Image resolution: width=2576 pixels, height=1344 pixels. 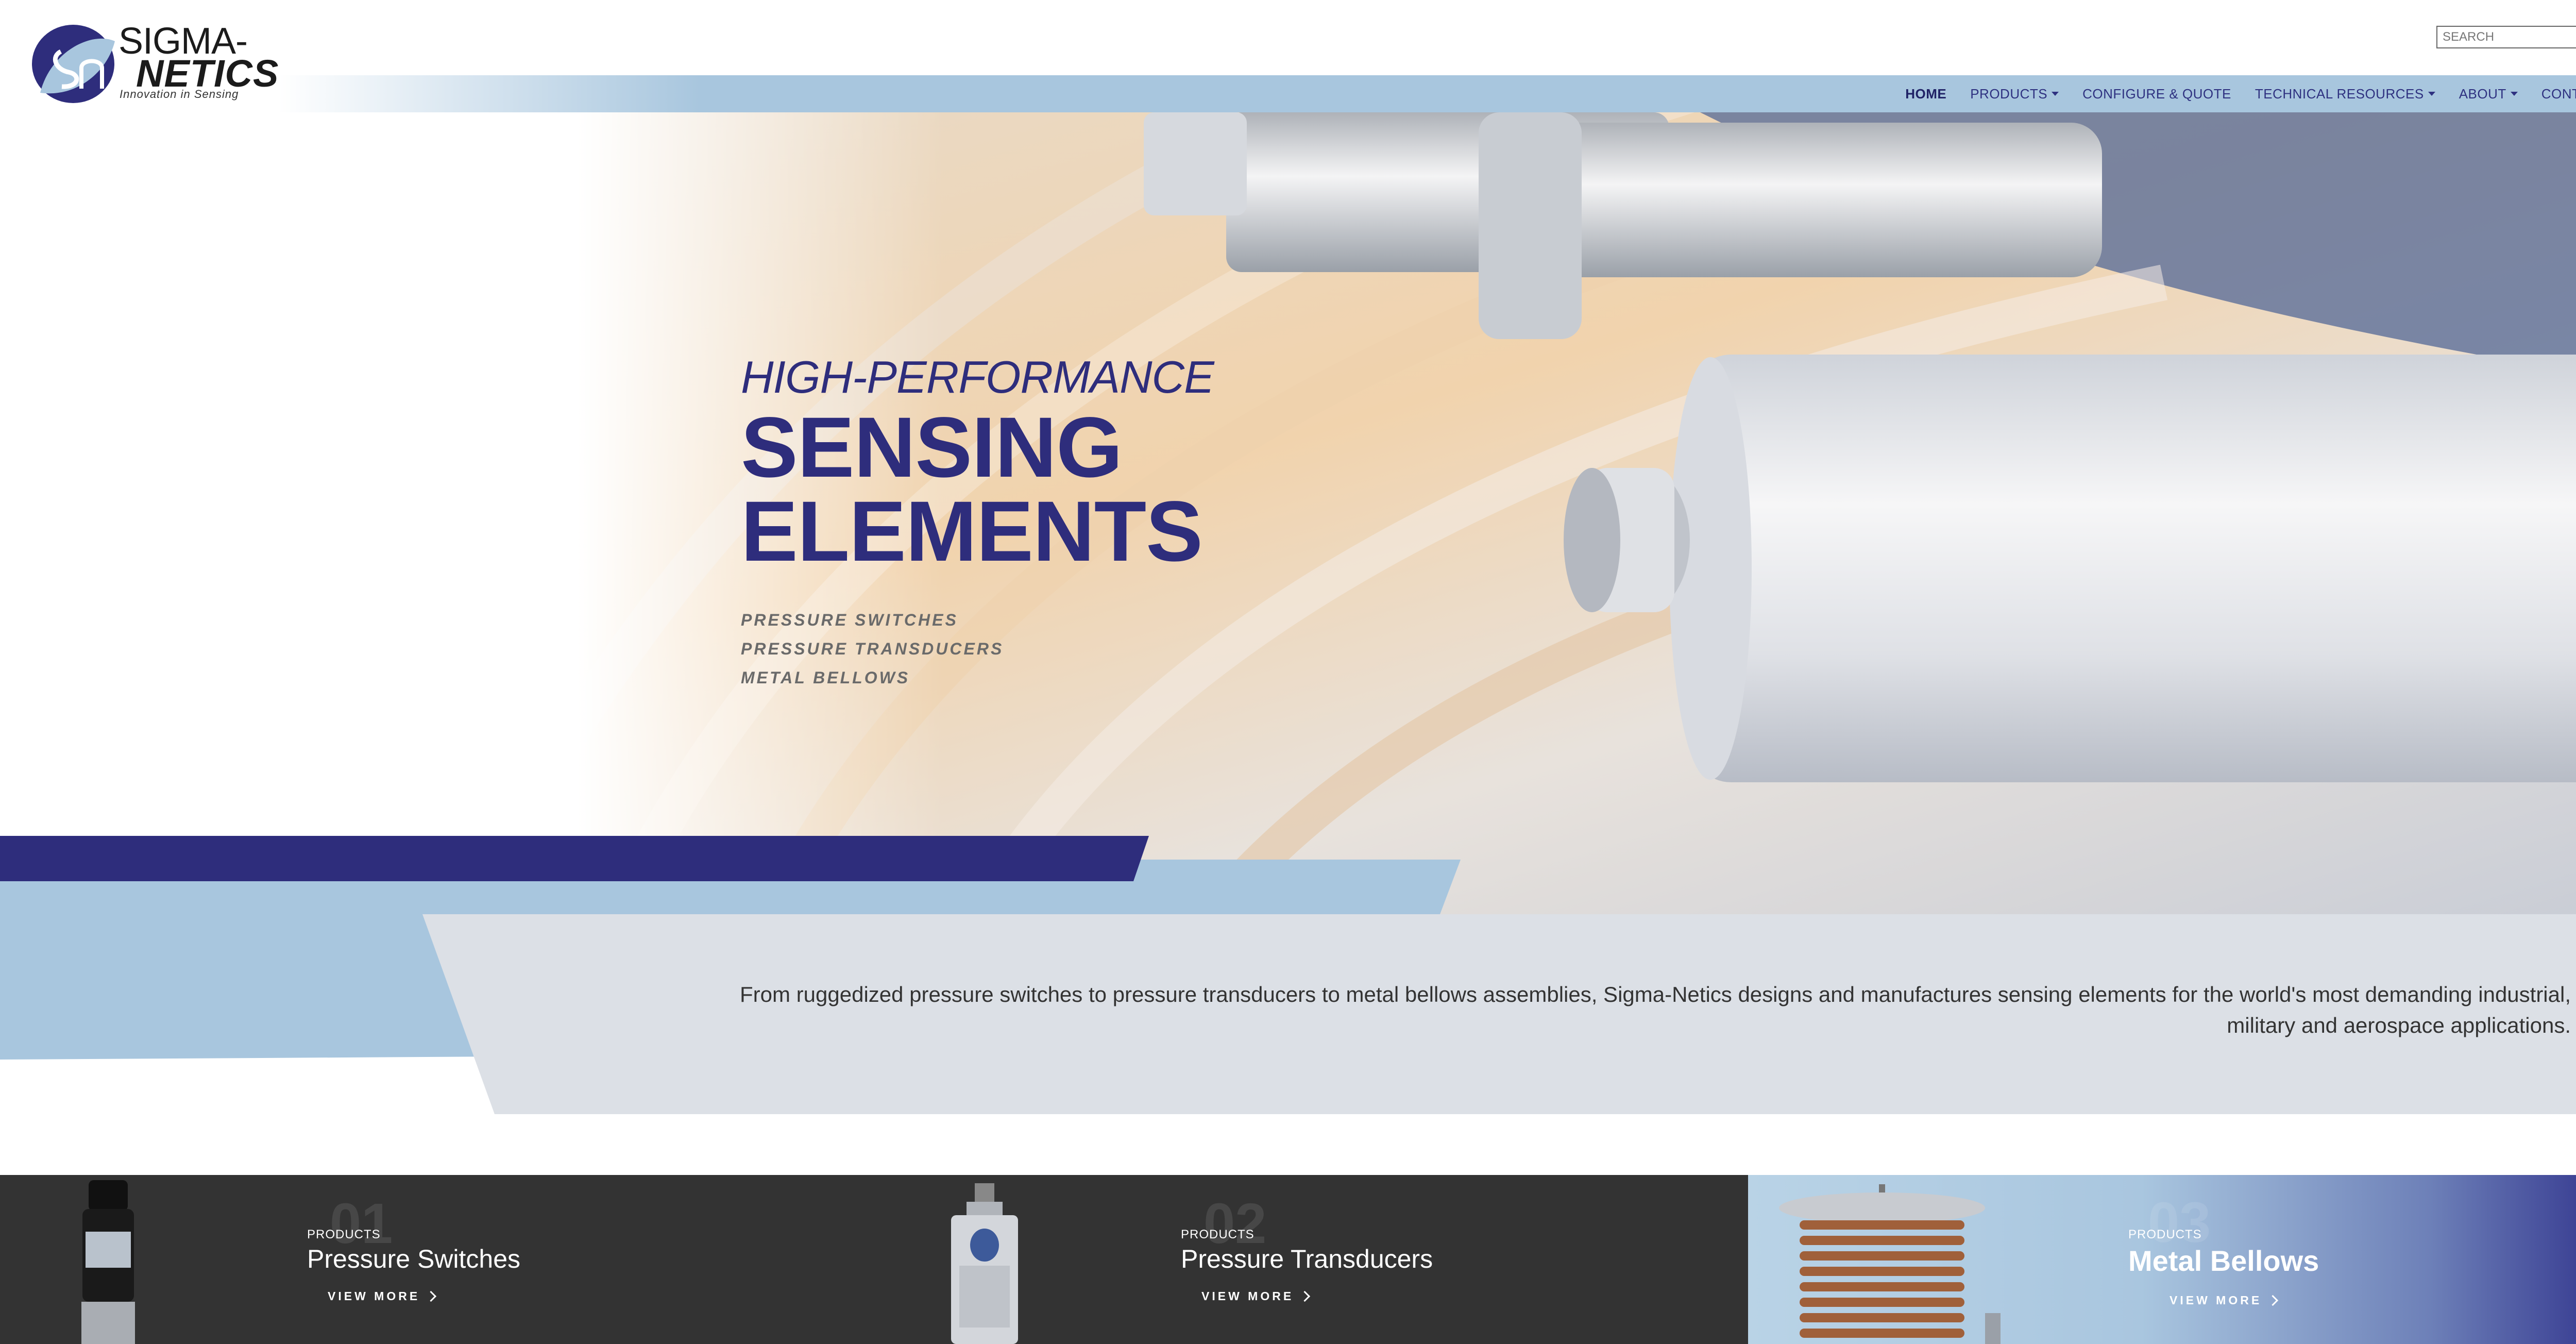 I want to click on nav-item-label: HOME, so click(x=1926, y=94).